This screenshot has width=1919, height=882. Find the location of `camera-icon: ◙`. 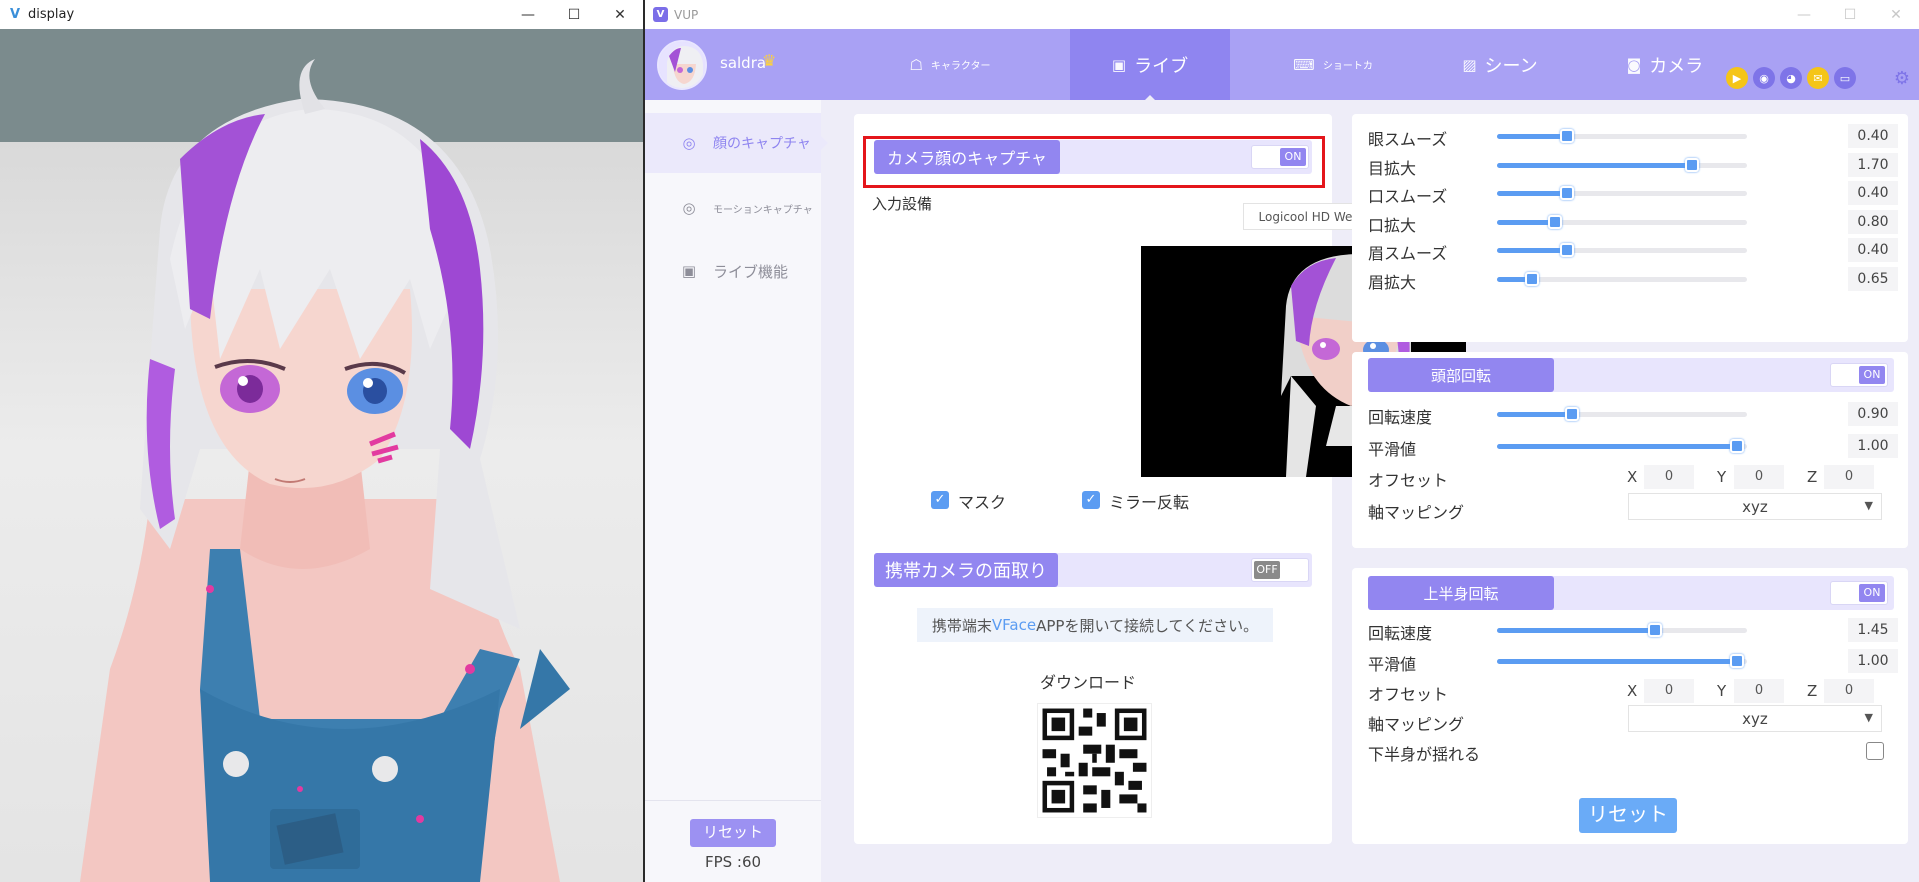

camera-icon: ◙ is located at coordinates (1634, 64).